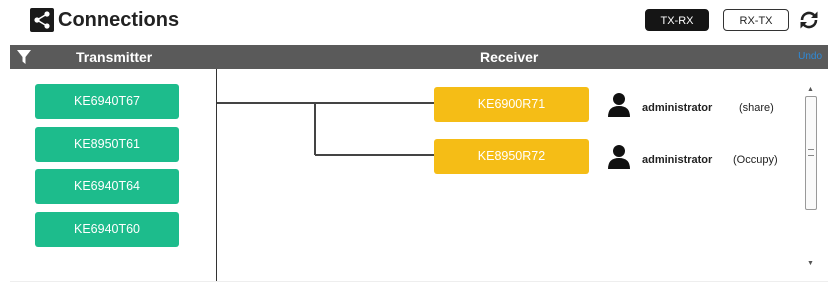  What do you see at coordinates (107, 229) in the screenshot?
I see `transmitter-item: KE6940T60` at bounding box center [107, 229].